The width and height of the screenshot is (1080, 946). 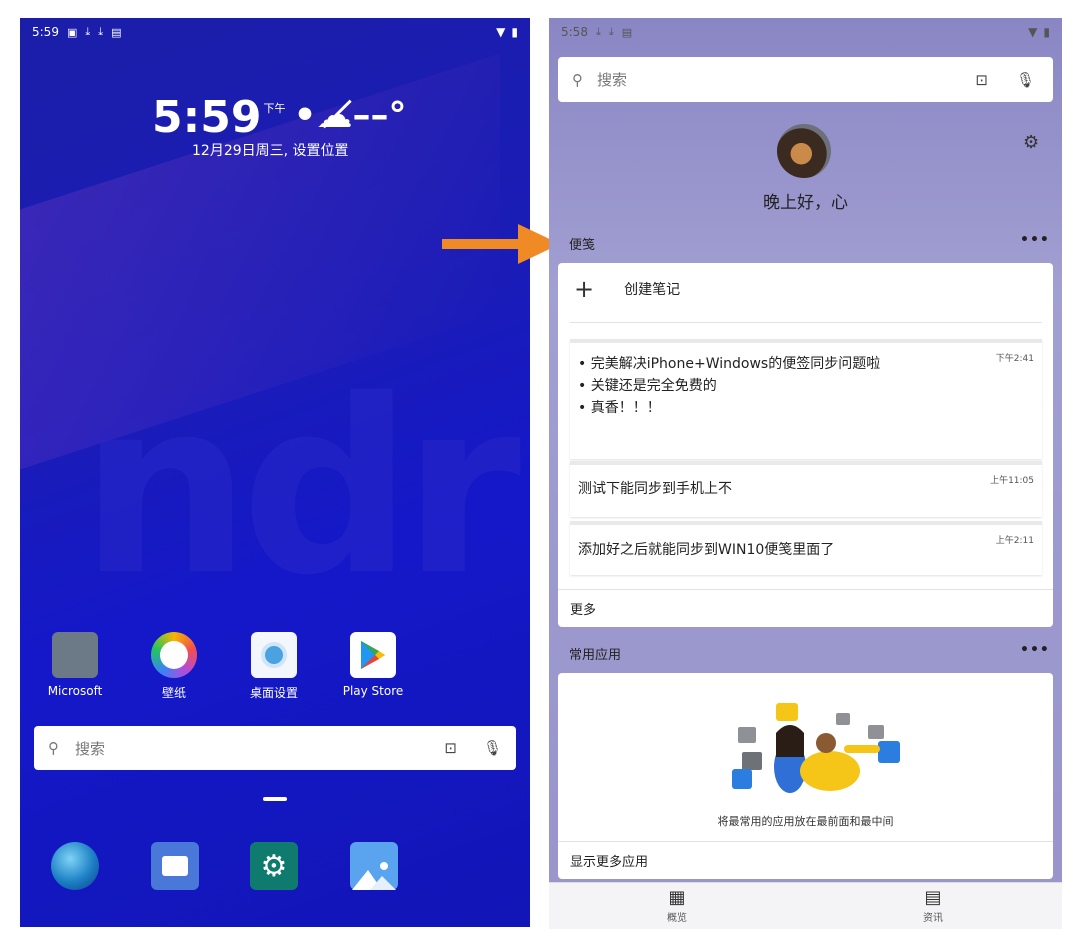 What do you see at coordinates (805, 905) in the screenshot?
I see `bottom-navigation: ▦ 概览 ▤ 资讯` at bounding box center [805, 905].